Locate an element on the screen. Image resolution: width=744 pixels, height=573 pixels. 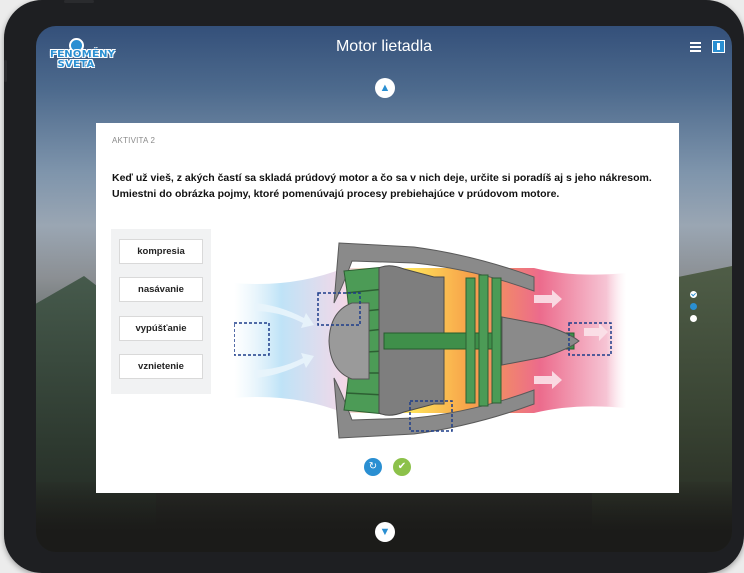
check-button: ✔ is located at coordinates (402, 467).